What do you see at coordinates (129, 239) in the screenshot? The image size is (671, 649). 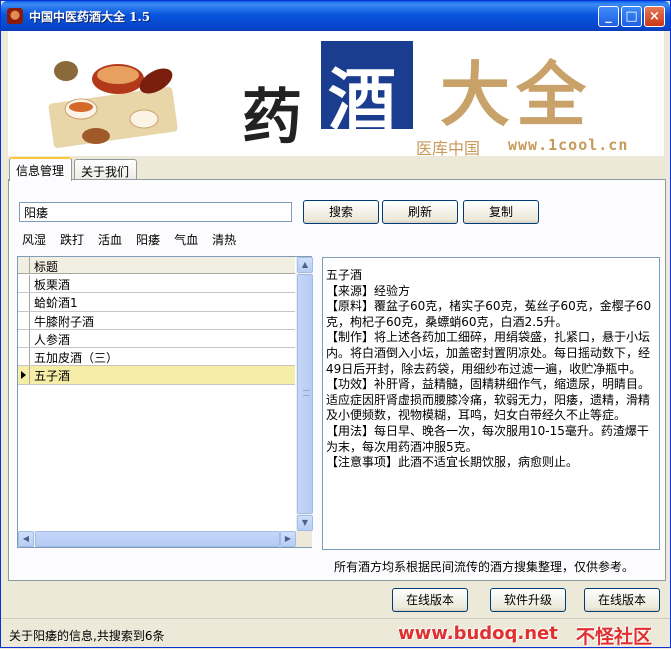 I see `category-links: 风湿 跌打 活血 阳痿 气血 清热` at bounding box center [129, 239].